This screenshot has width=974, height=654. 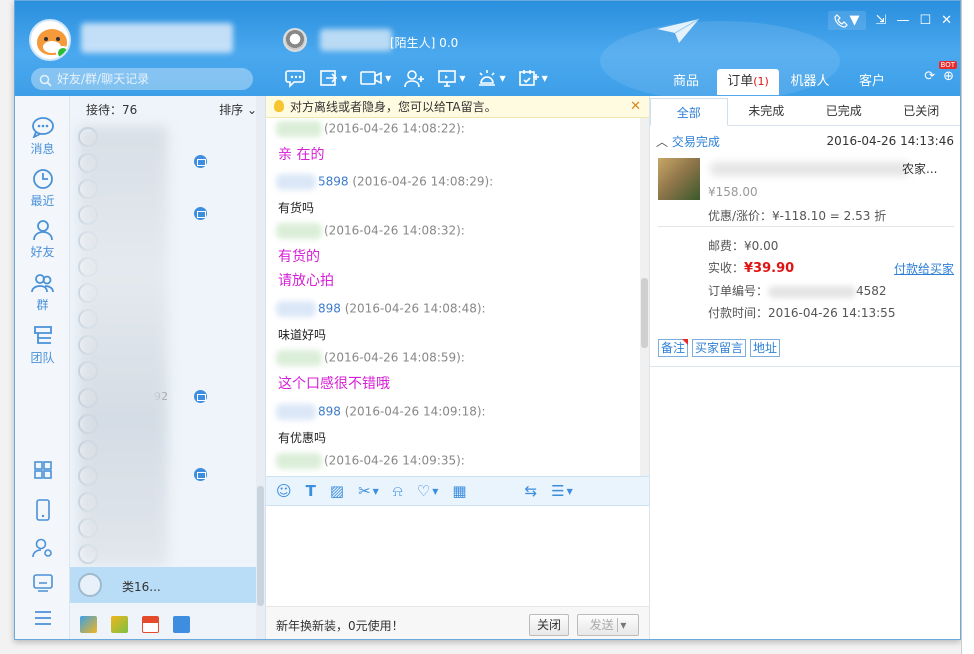 I want to click on tab-robot: 机器人, so click(x=810, y=82).